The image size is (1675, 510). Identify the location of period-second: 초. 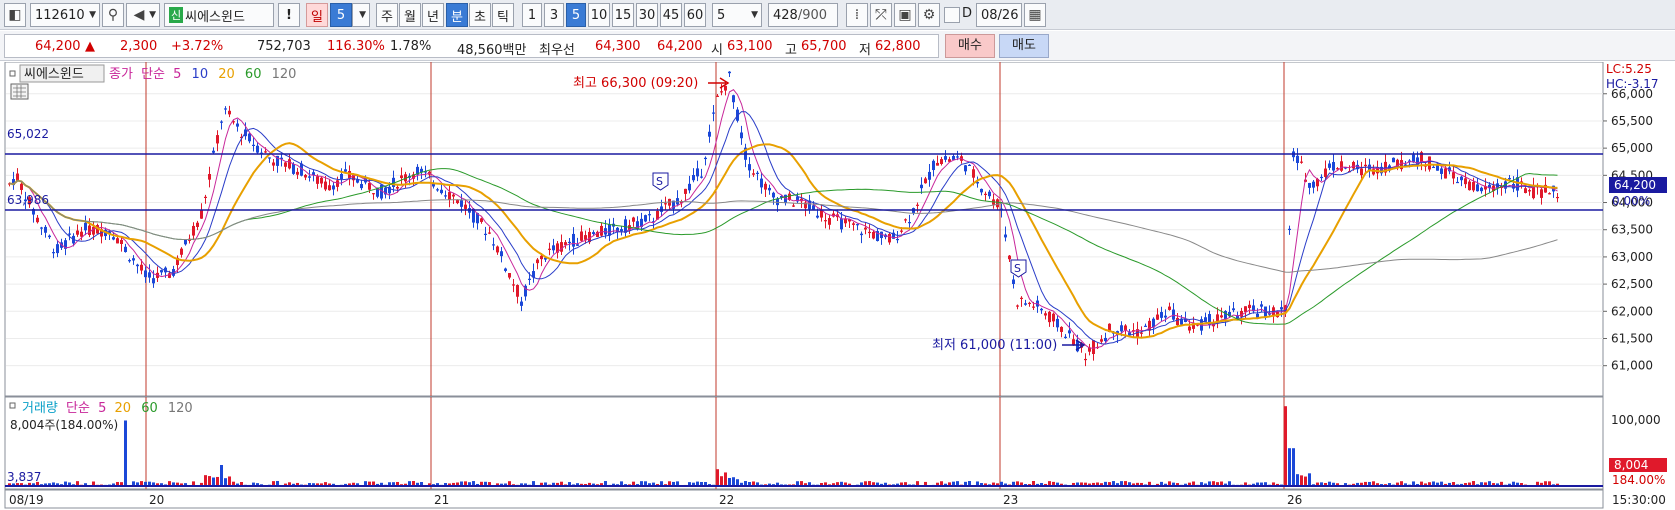
(480, 15).